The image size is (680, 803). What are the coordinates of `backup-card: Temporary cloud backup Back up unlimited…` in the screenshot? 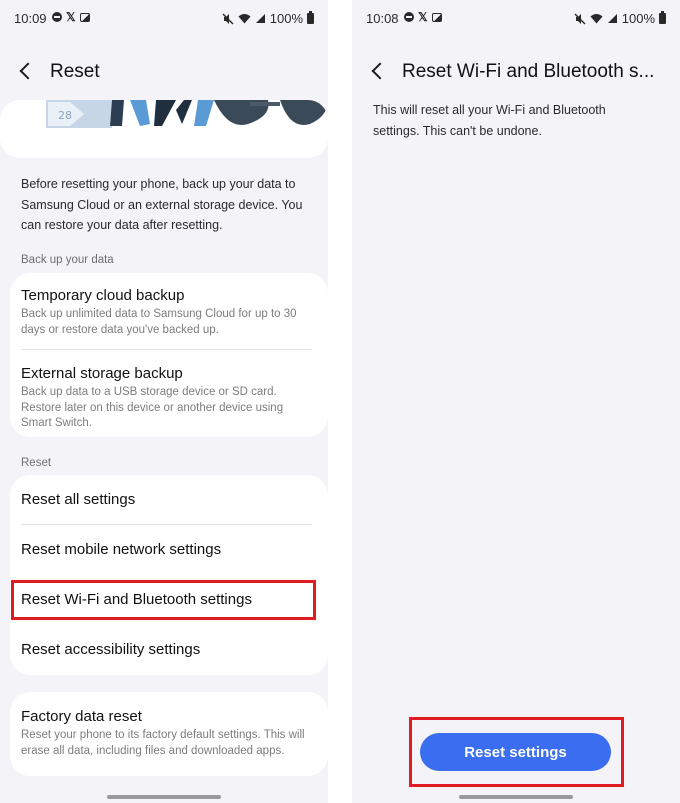 It's located at (169, 355).